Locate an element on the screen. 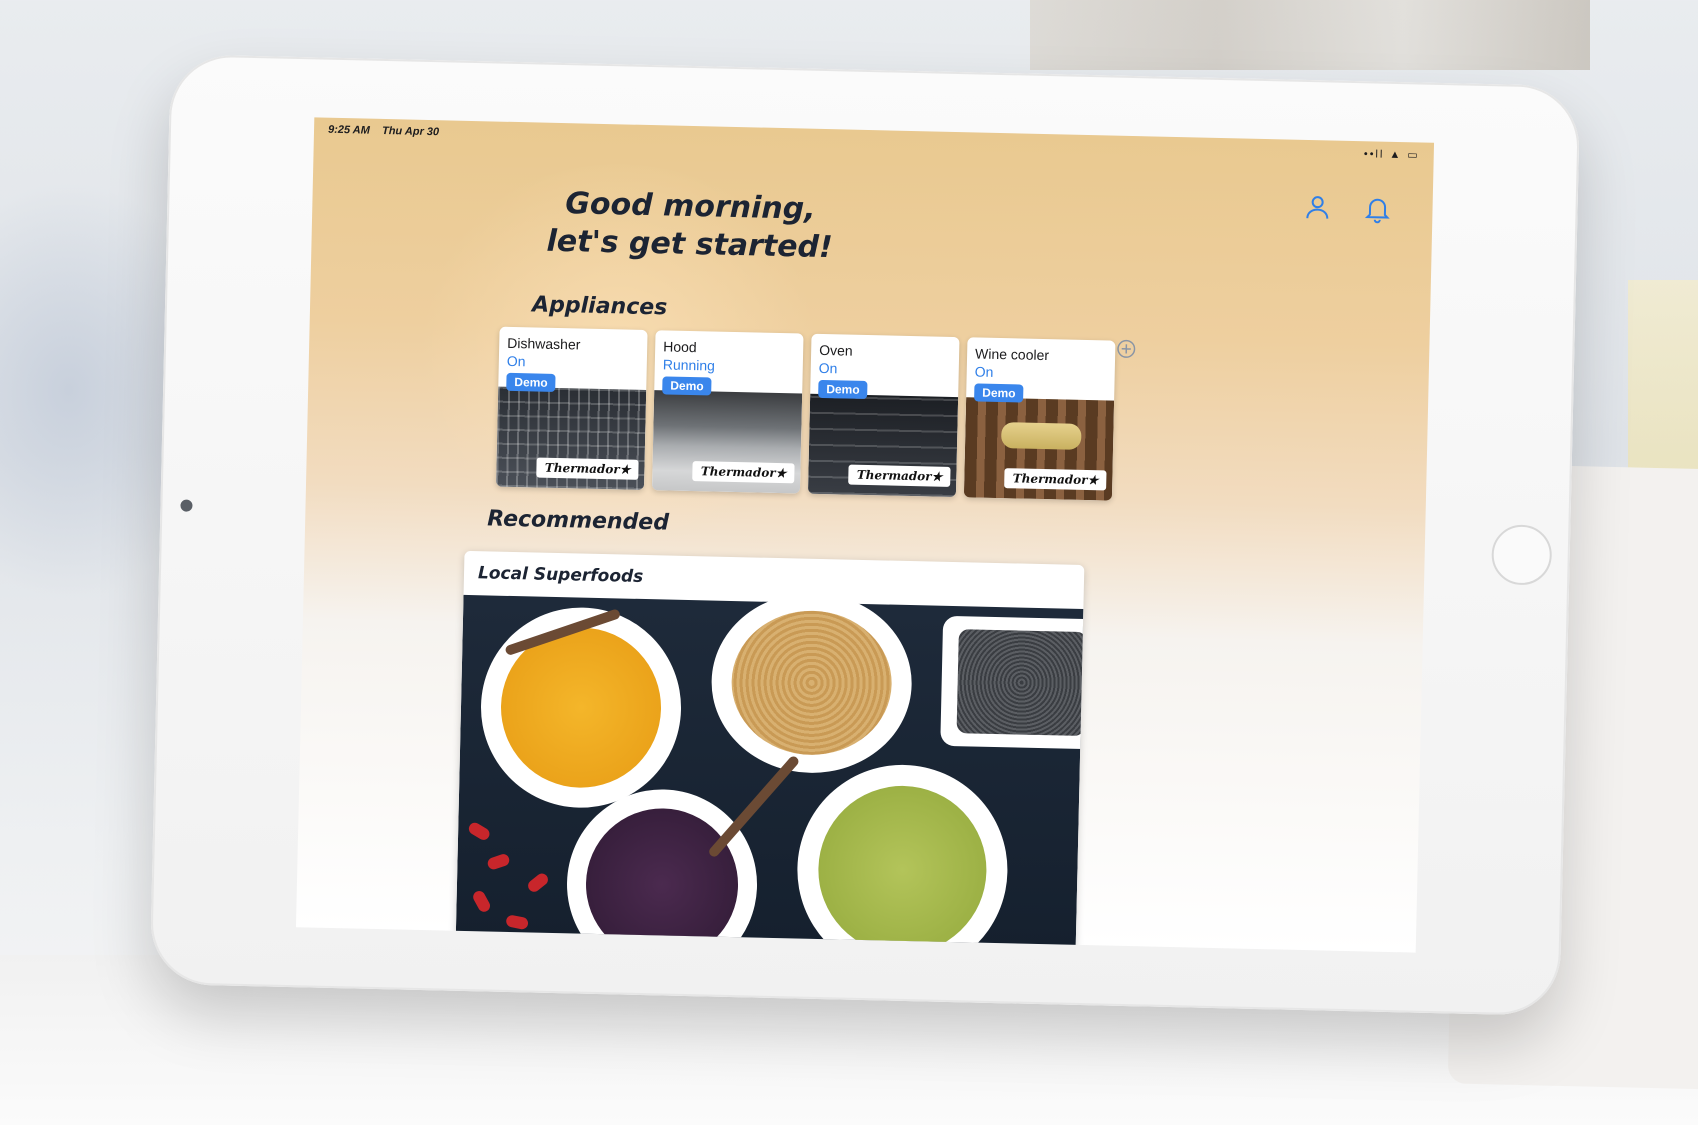 The height and width of the screenshot is (1125, 1698). greeting-line-1: Good morning, is located at coordinates (690, 206).